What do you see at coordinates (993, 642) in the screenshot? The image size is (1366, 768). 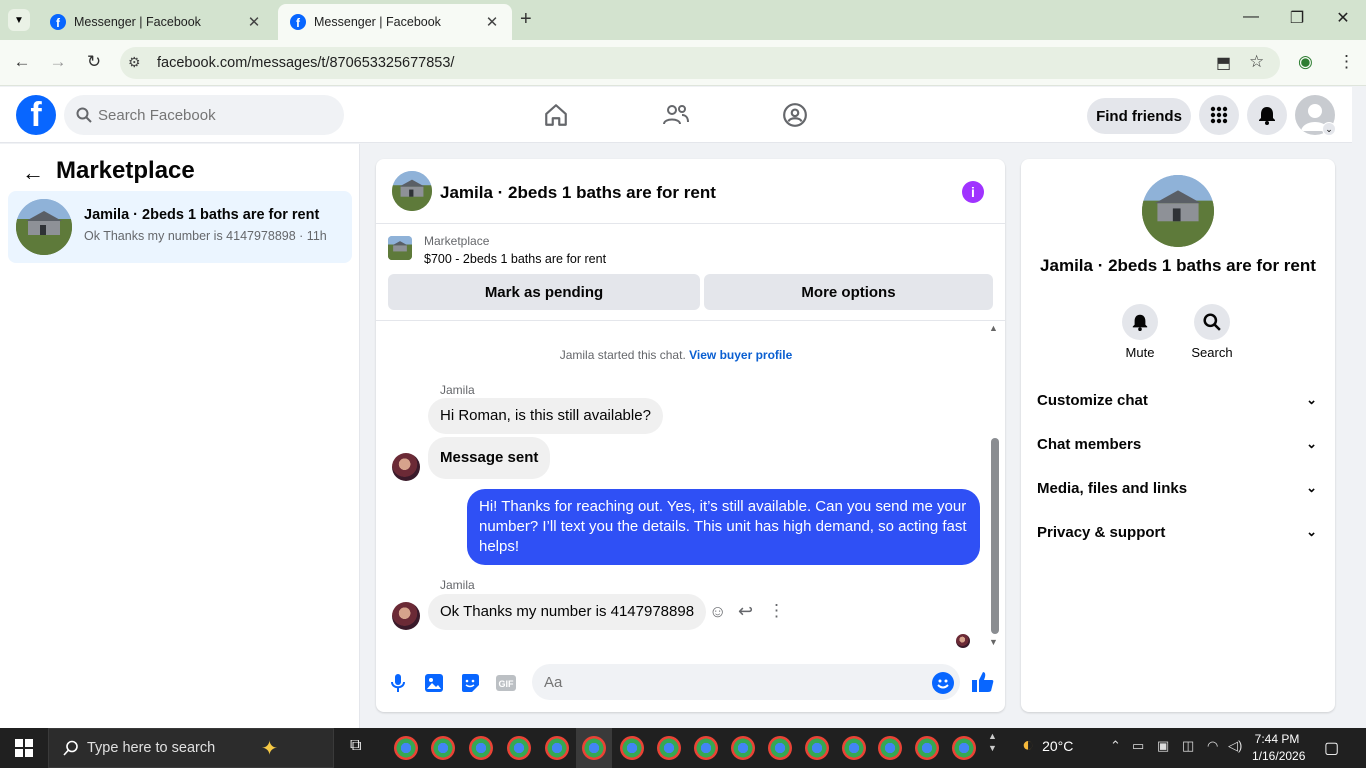 I see `scroll-down-icon: ▼` at bounding box center [993, 642].